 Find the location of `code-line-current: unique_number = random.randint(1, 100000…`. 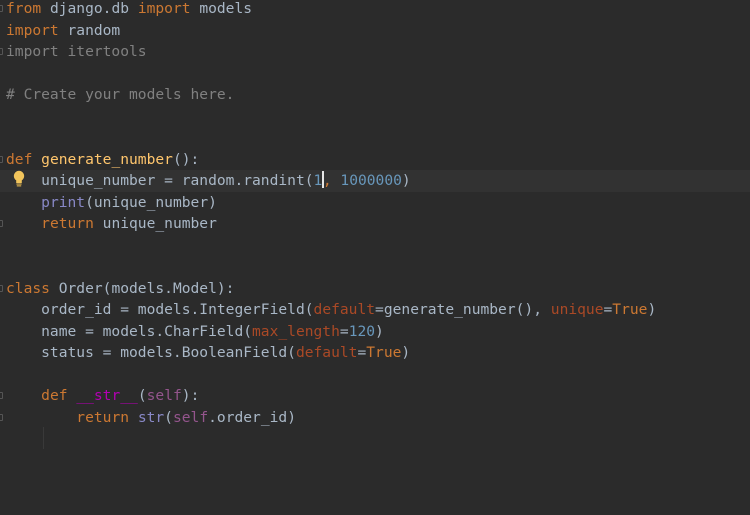

code-line-current: unique_number = random.randint(1, 100000… is located at coordinates (375, 181).